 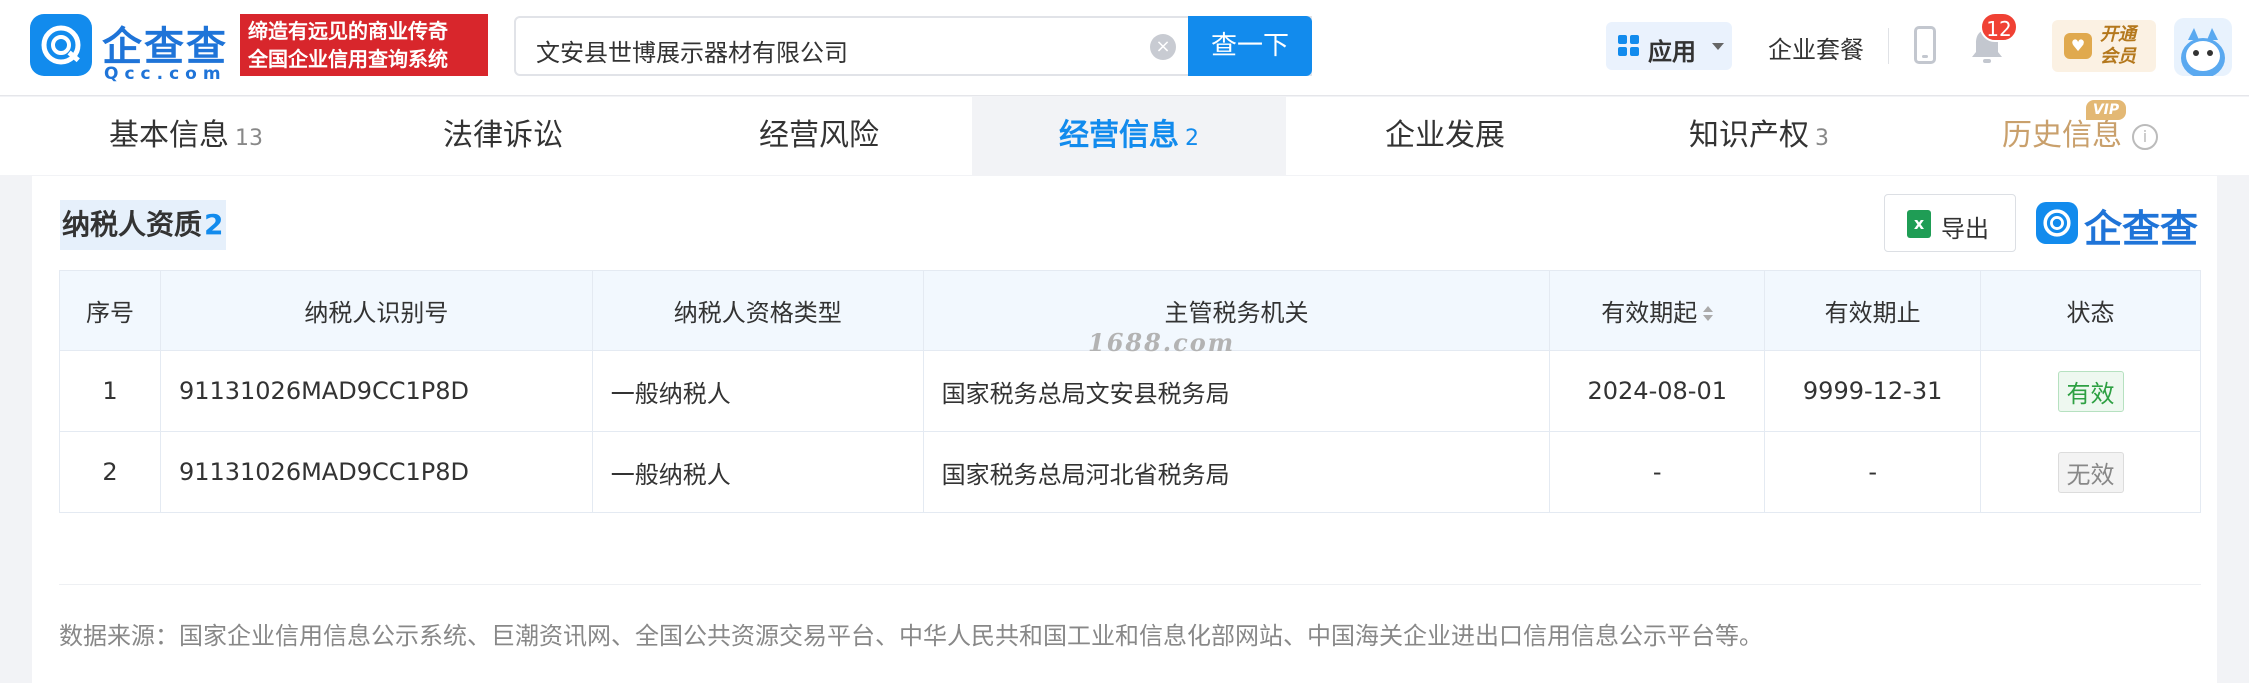 I want to click on vip-label-line-1: 开通, so click(x=2118, y=34).